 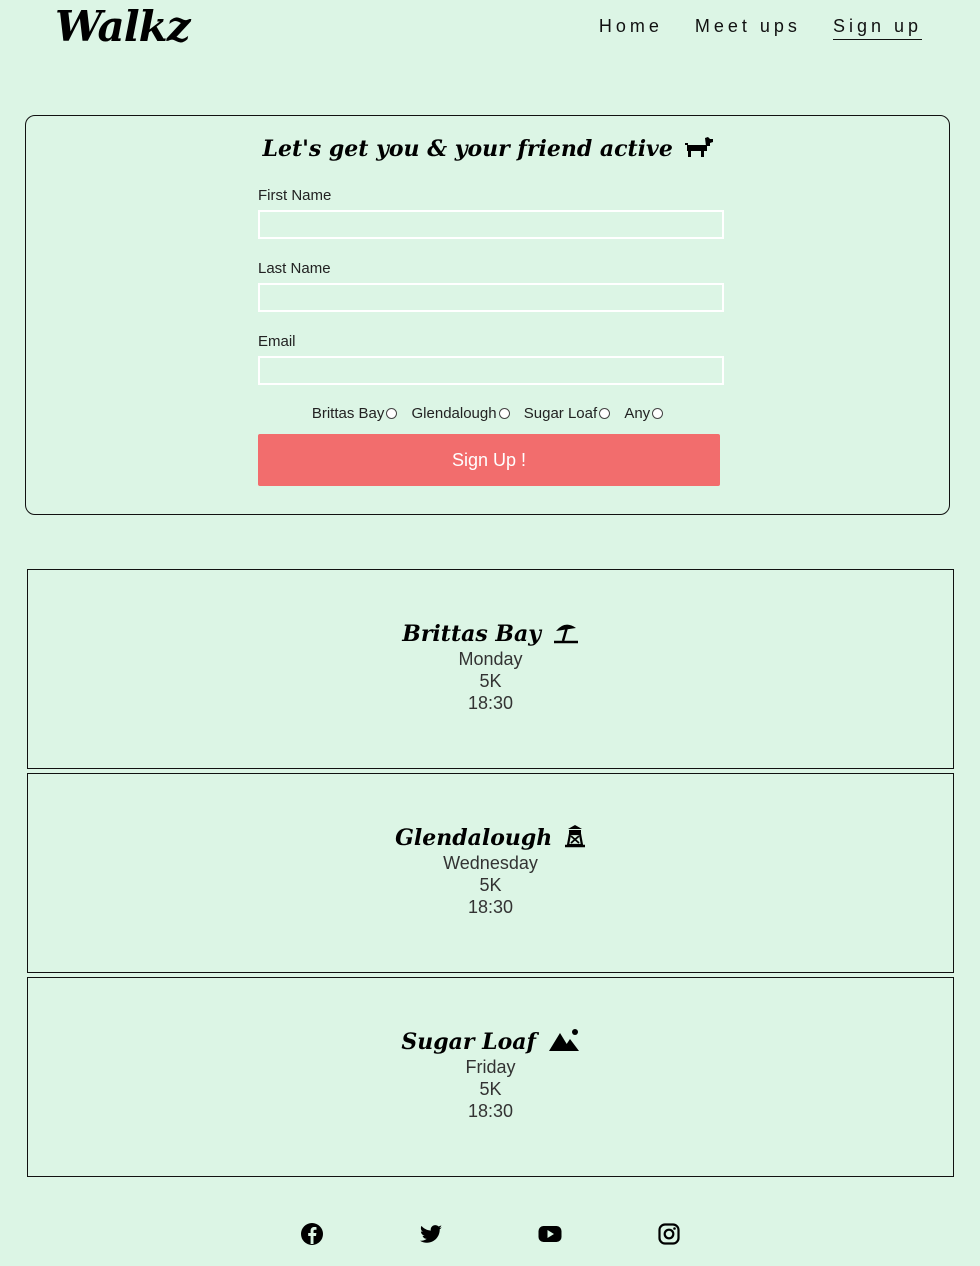 What do you see at coordinates (631, 28) in the screenshot?
I see `nav-home: Home` at bounding box center [631, 28].